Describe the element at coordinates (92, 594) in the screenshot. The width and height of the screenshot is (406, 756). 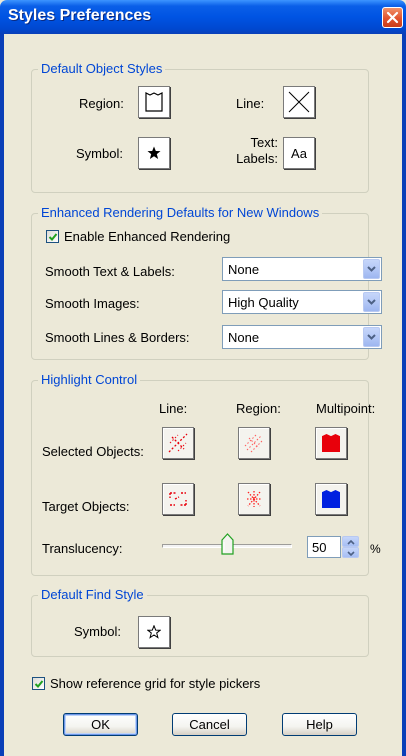
I see `default-find-style-legend: Default Find Style` at that location.